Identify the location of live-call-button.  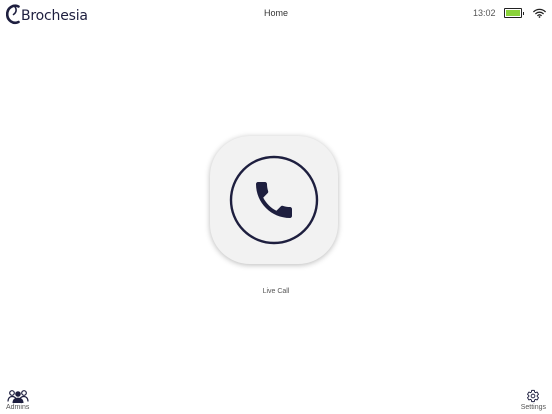
(274, 200).